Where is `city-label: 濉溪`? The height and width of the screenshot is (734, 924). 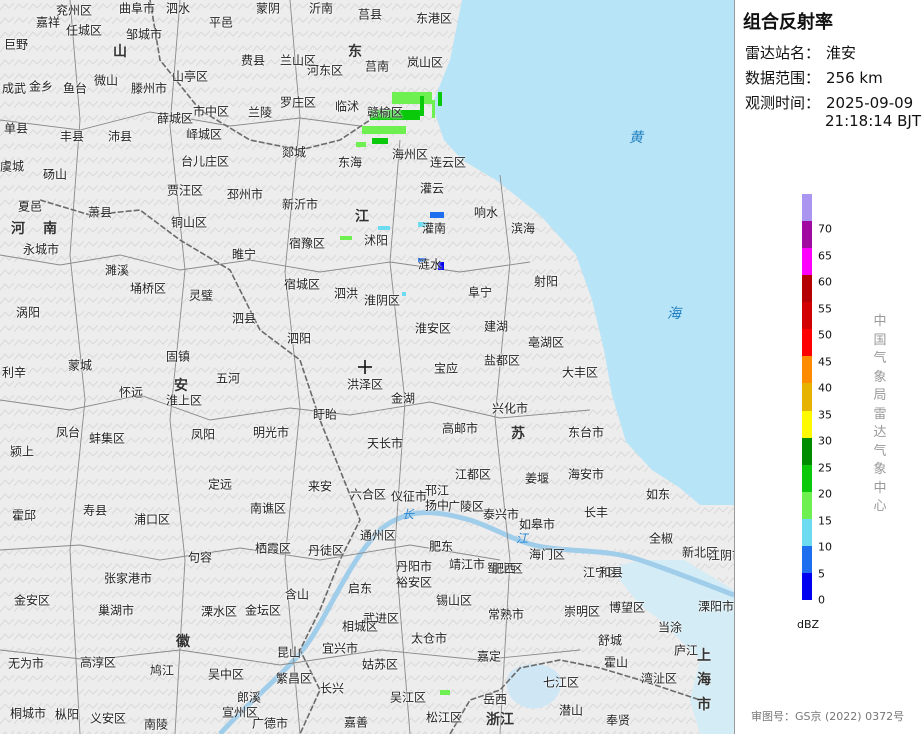 city-label: 濉溪 is located at coordinates (117, 270).